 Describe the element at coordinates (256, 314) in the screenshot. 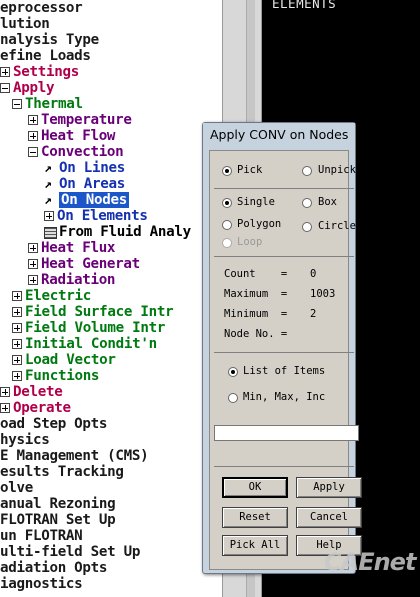

I see `minimum-label: Minimum =` at that location.